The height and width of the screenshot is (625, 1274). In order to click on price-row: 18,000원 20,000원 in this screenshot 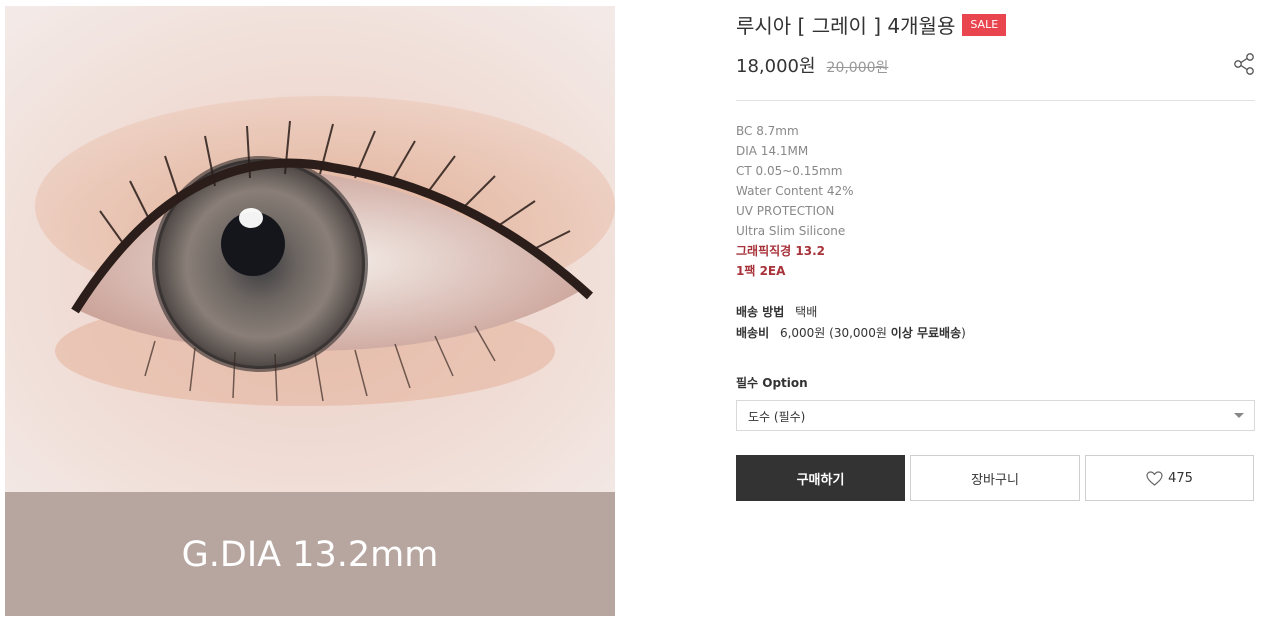, I will do `click(812, 65)`.